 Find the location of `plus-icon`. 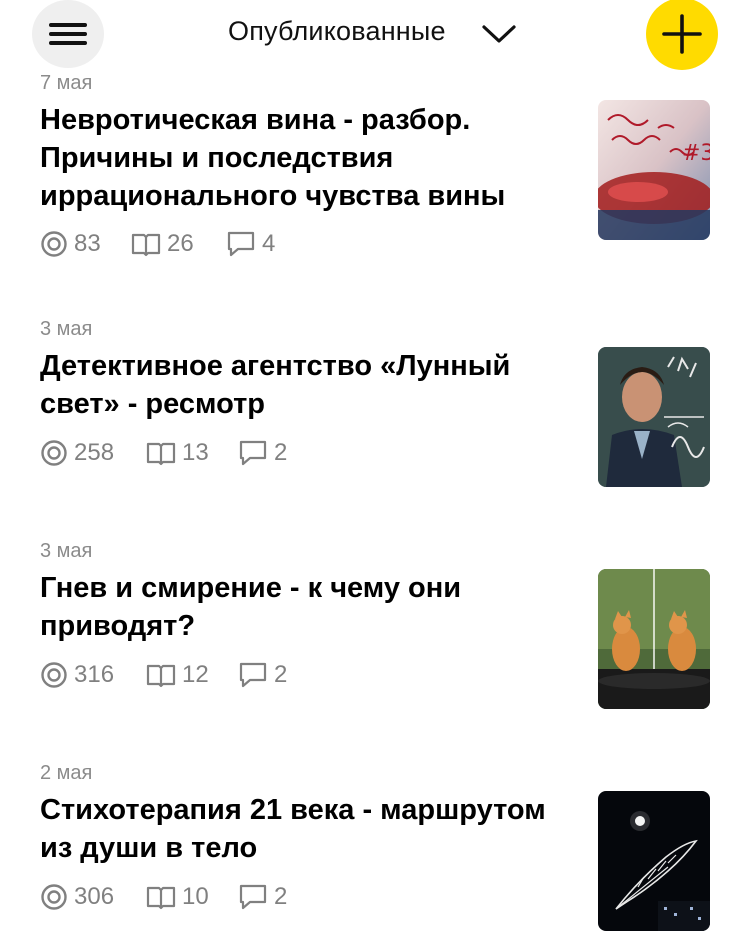

plus-icon is located at coordinates (682, 34).